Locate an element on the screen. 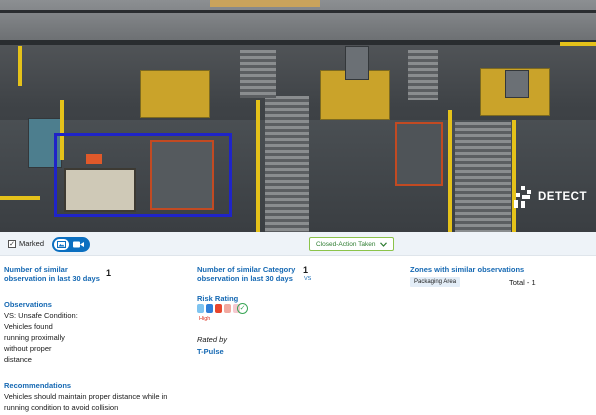  rated-by-label: Rated by is located at coordinates (212, 339).